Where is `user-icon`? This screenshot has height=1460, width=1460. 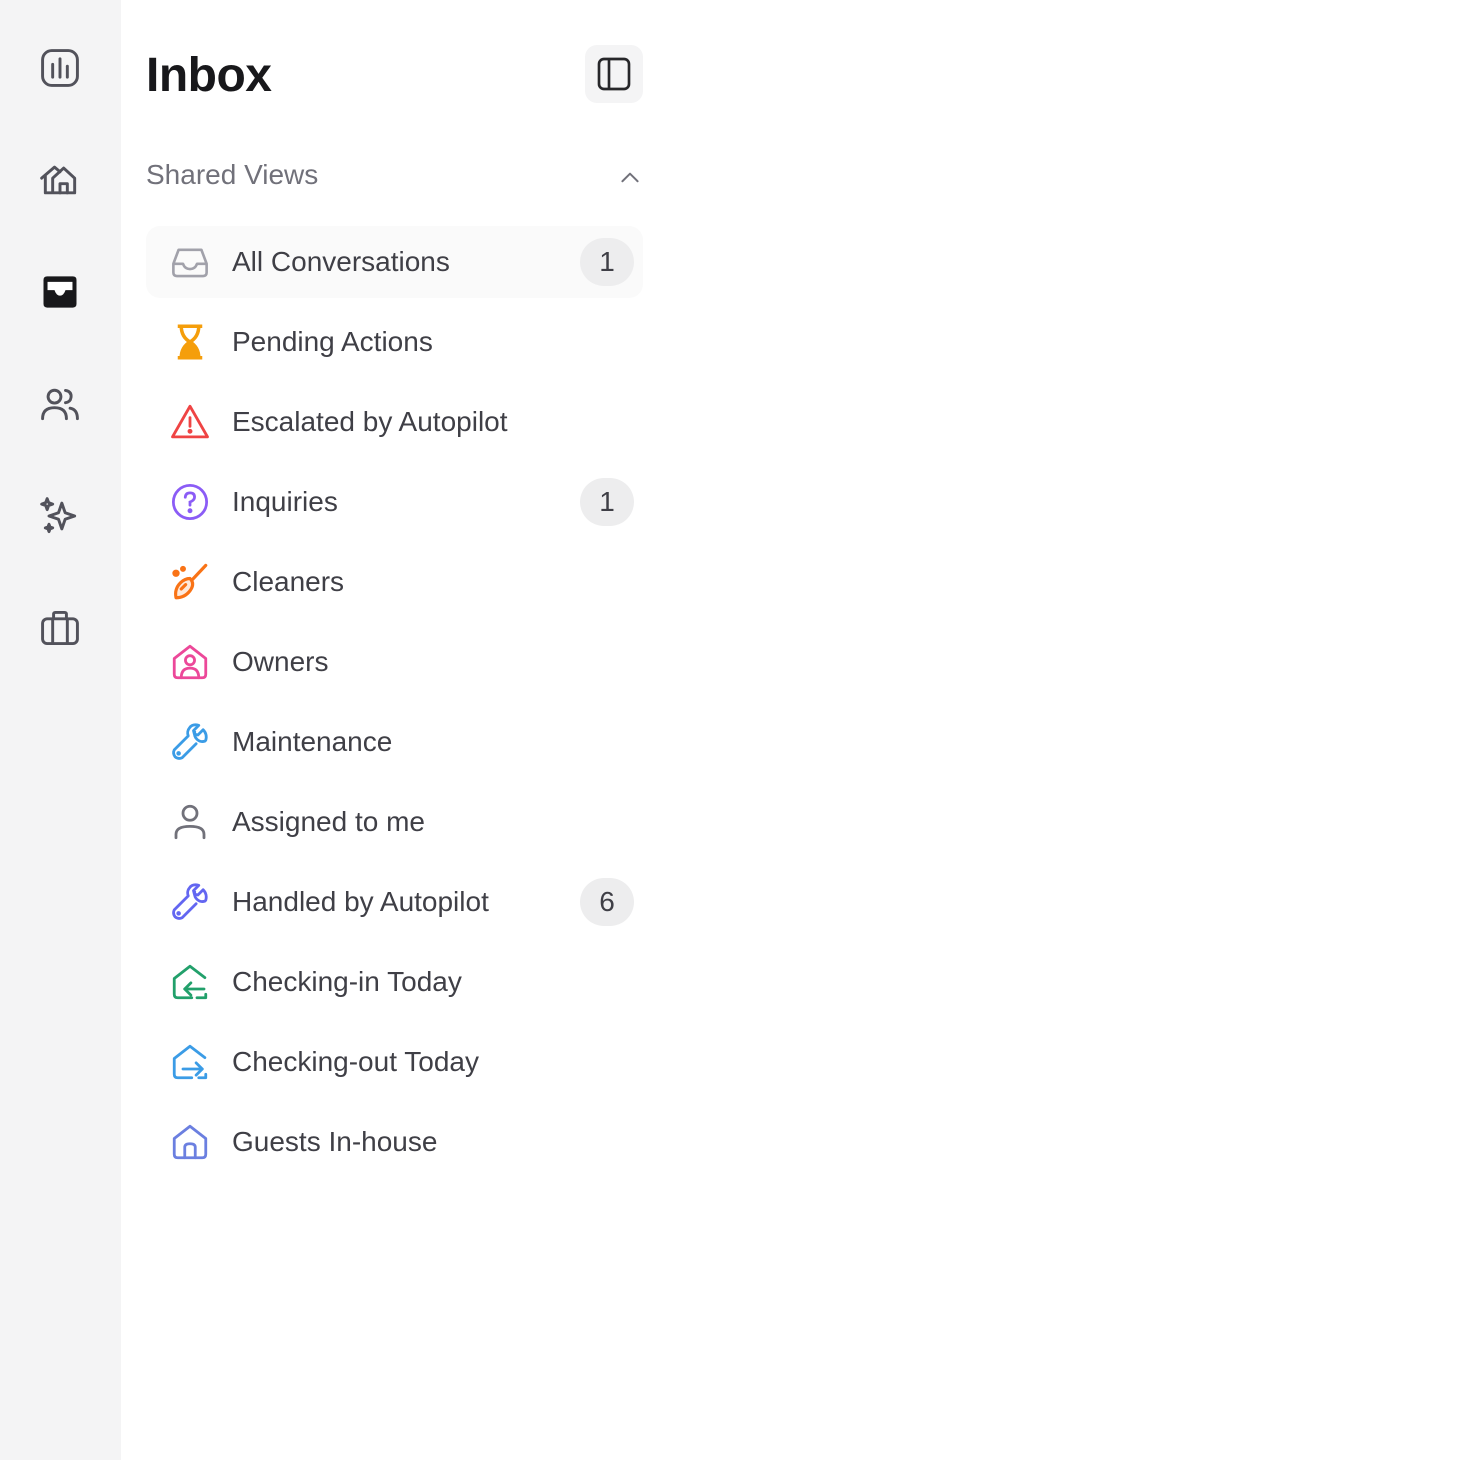 user-icon is located at coordinates (190, 822).